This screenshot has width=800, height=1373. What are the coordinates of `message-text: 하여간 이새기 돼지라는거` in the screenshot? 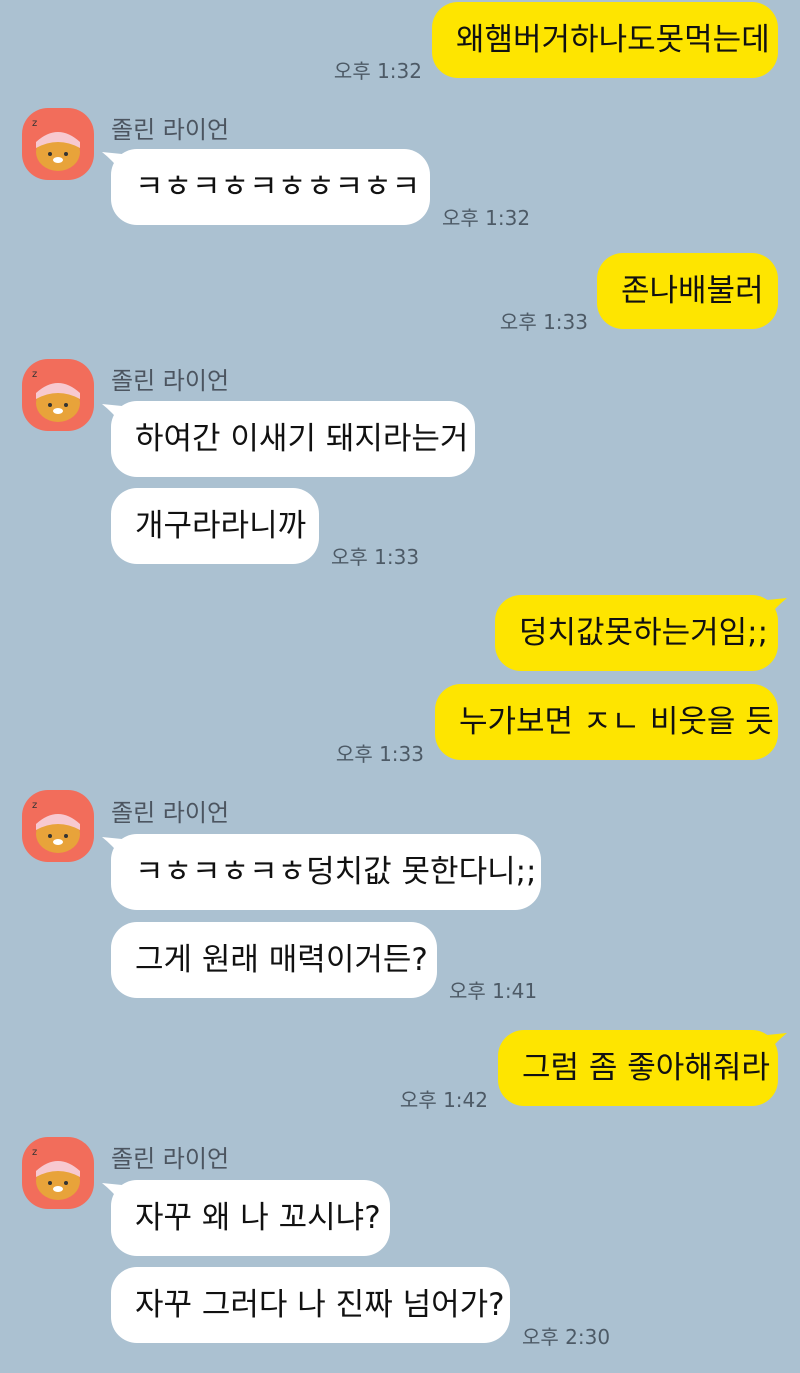 It's located at (302, 439).